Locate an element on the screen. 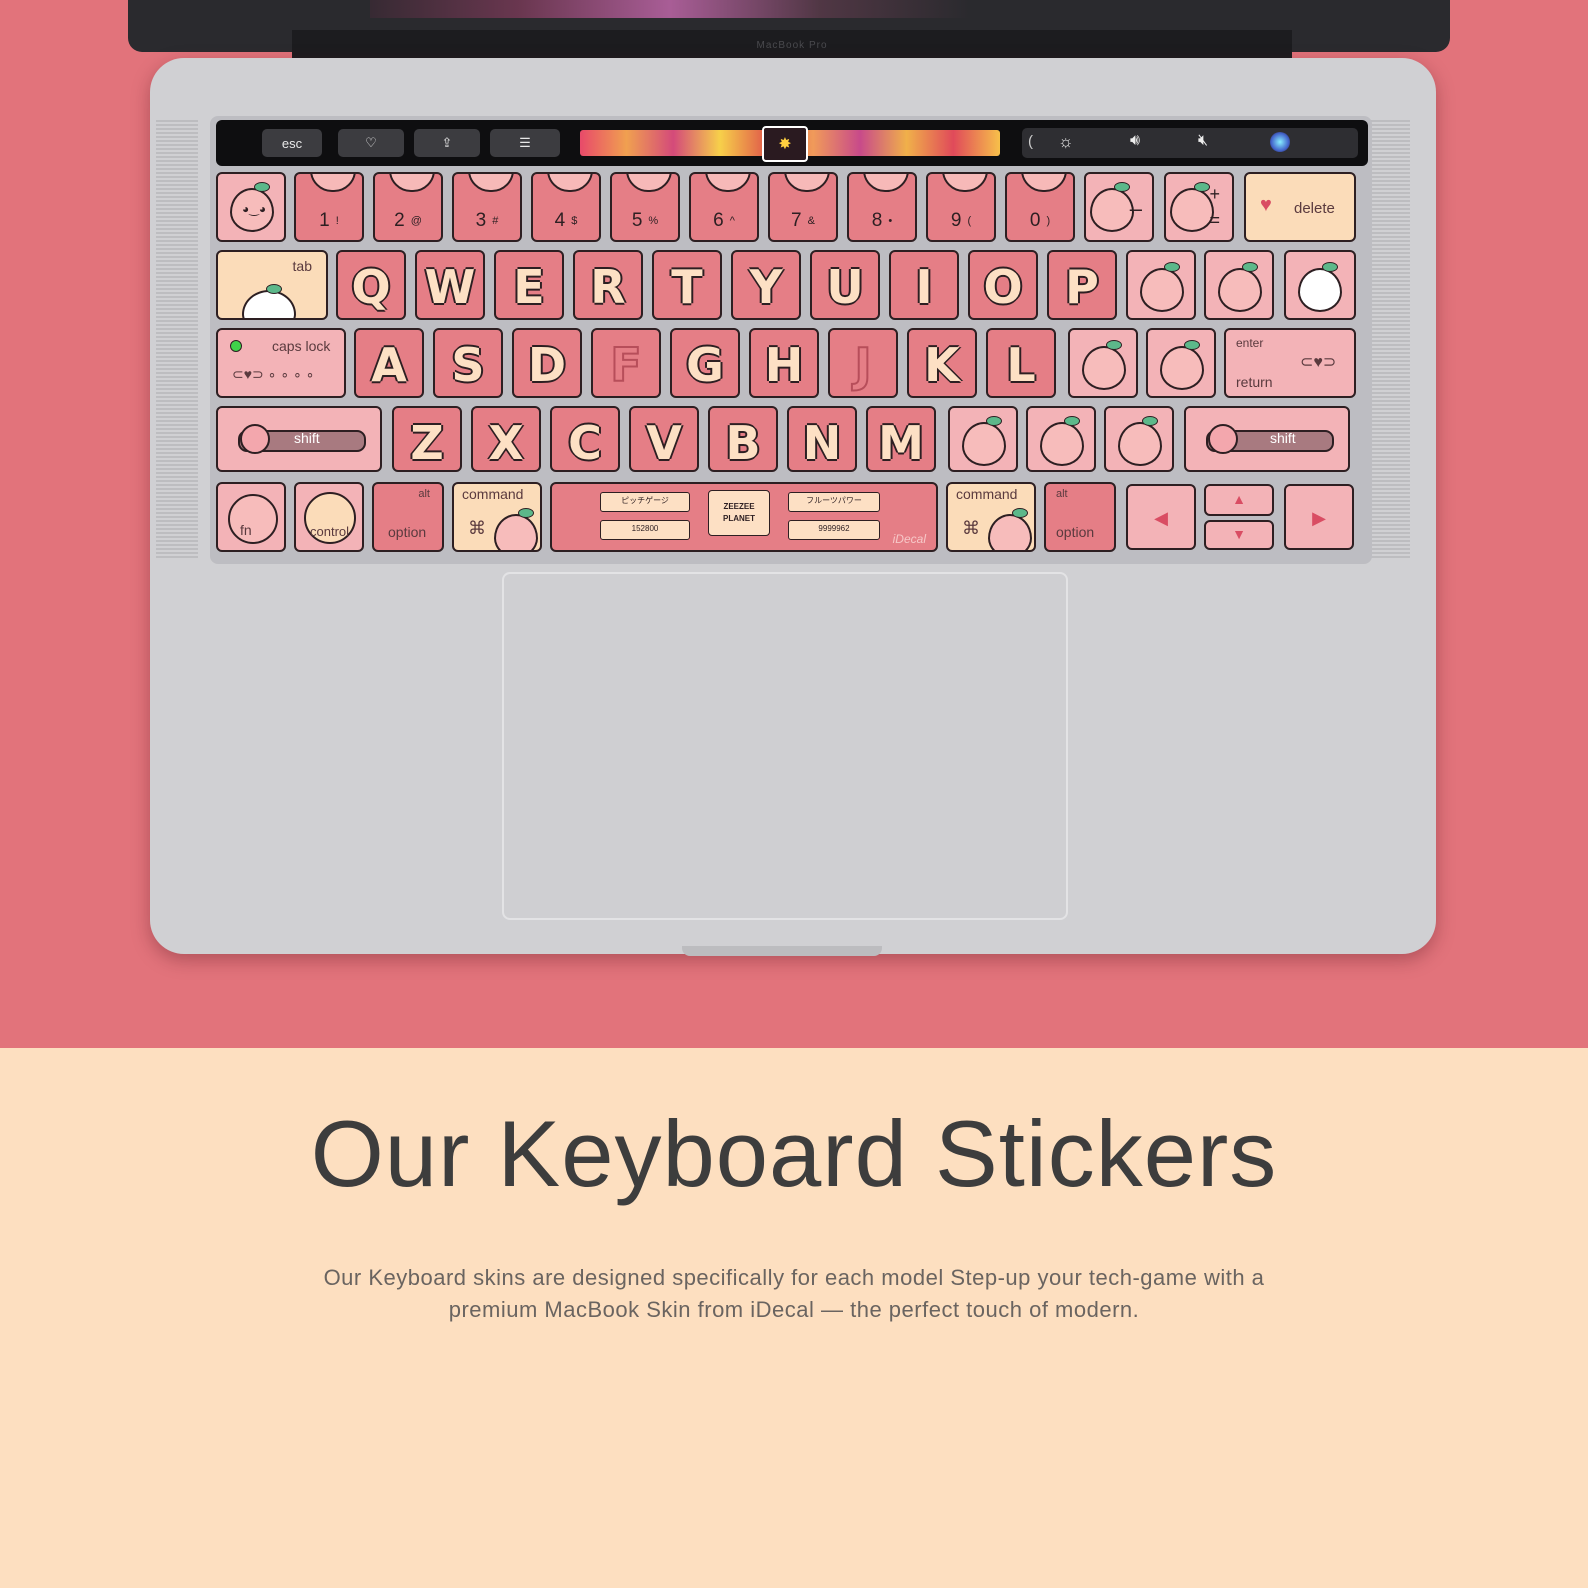 The width and height of the screenshot is (1588, 1588). key-r: R is located at coordinates (608, 285).